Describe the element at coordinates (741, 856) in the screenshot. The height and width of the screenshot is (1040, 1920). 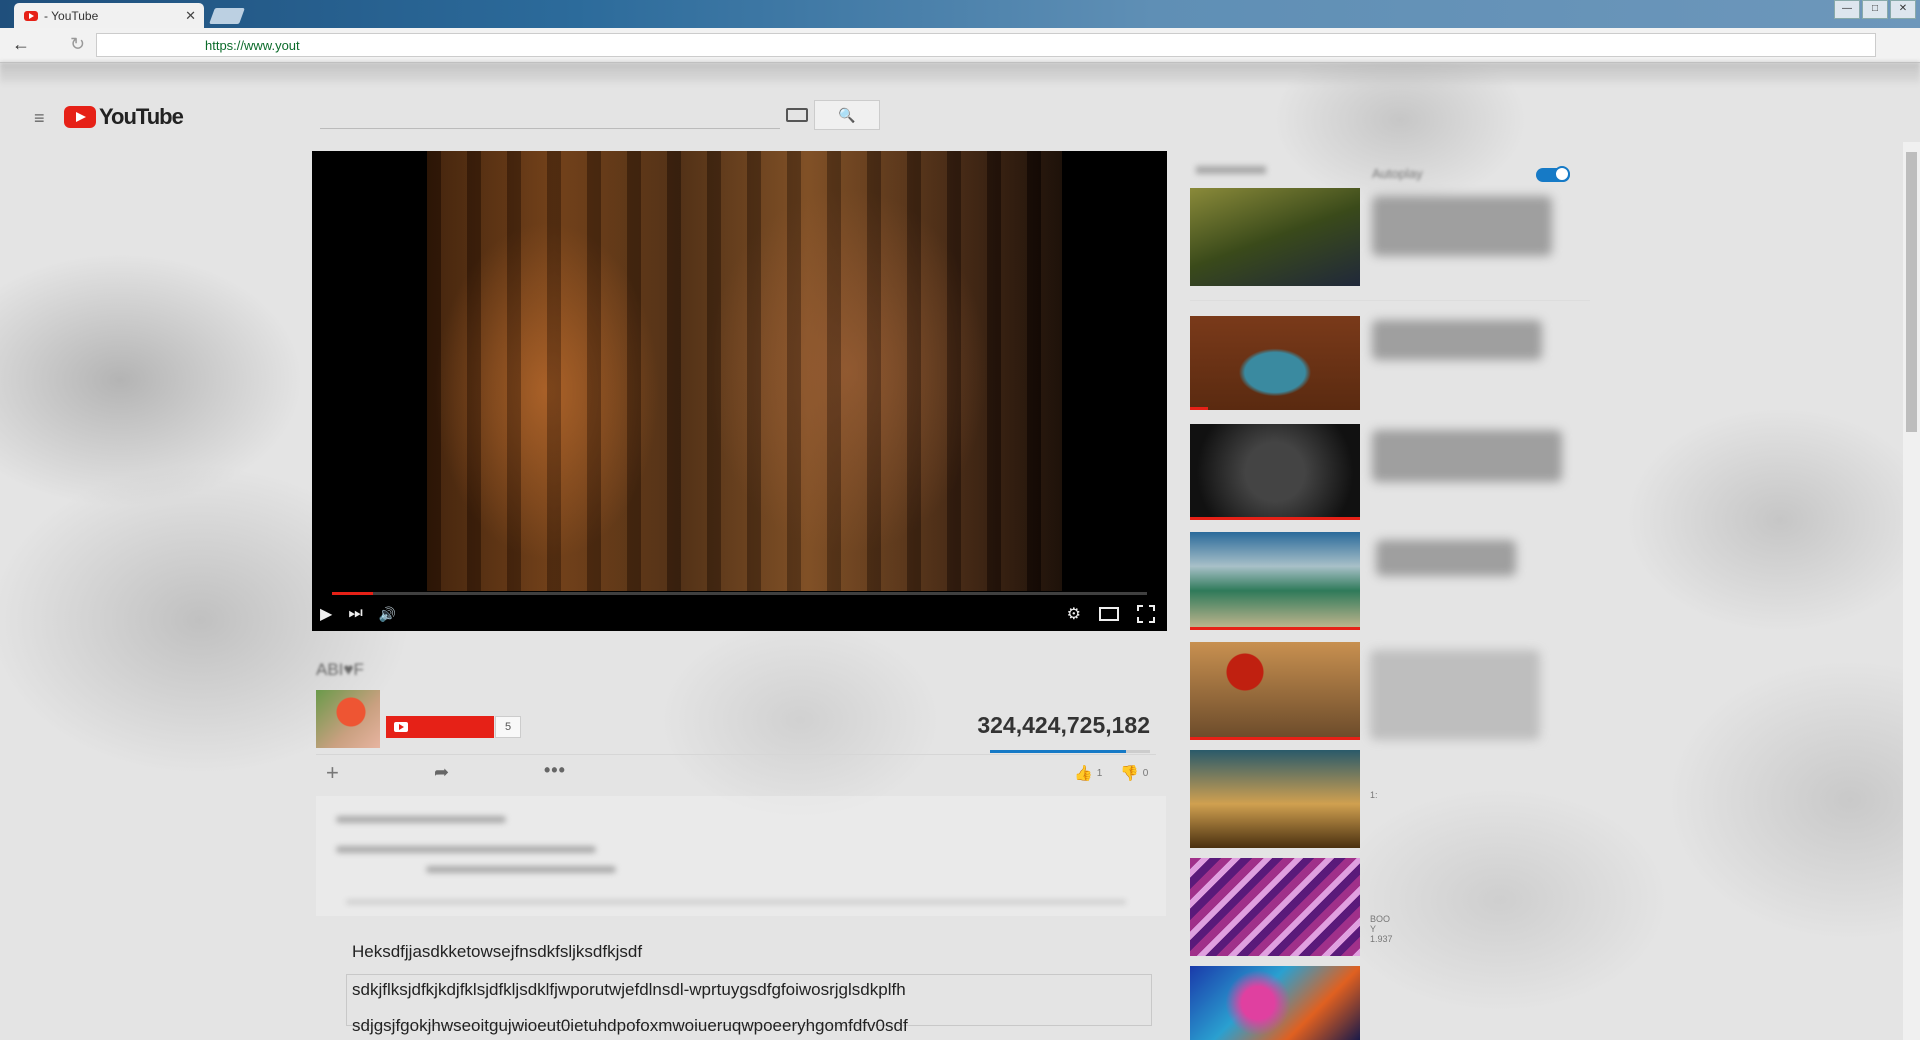
I see `video-description` at that location.